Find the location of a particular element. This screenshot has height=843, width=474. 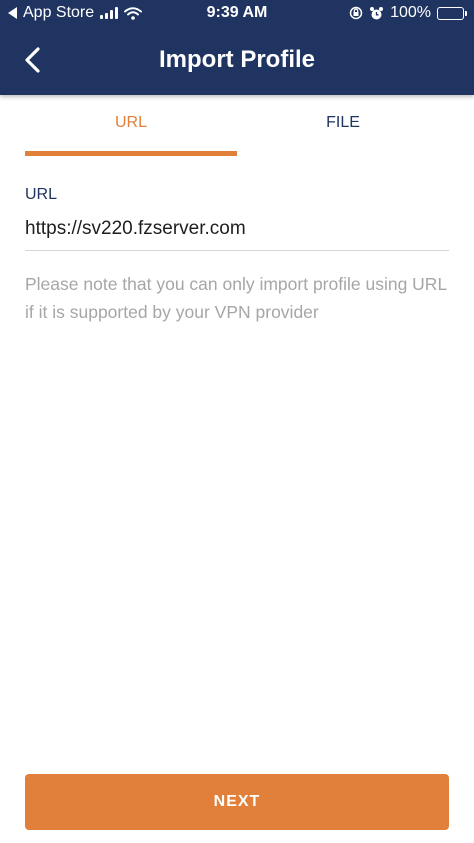

import-tabs: URL FILE is located at coordinates (237, 126).